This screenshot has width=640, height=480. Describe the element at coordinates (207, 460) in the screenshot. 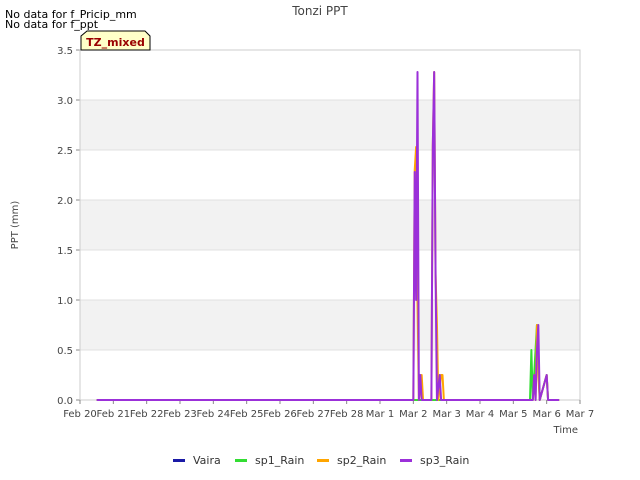

I see `legend-label-vaira: Vaira` at that location.